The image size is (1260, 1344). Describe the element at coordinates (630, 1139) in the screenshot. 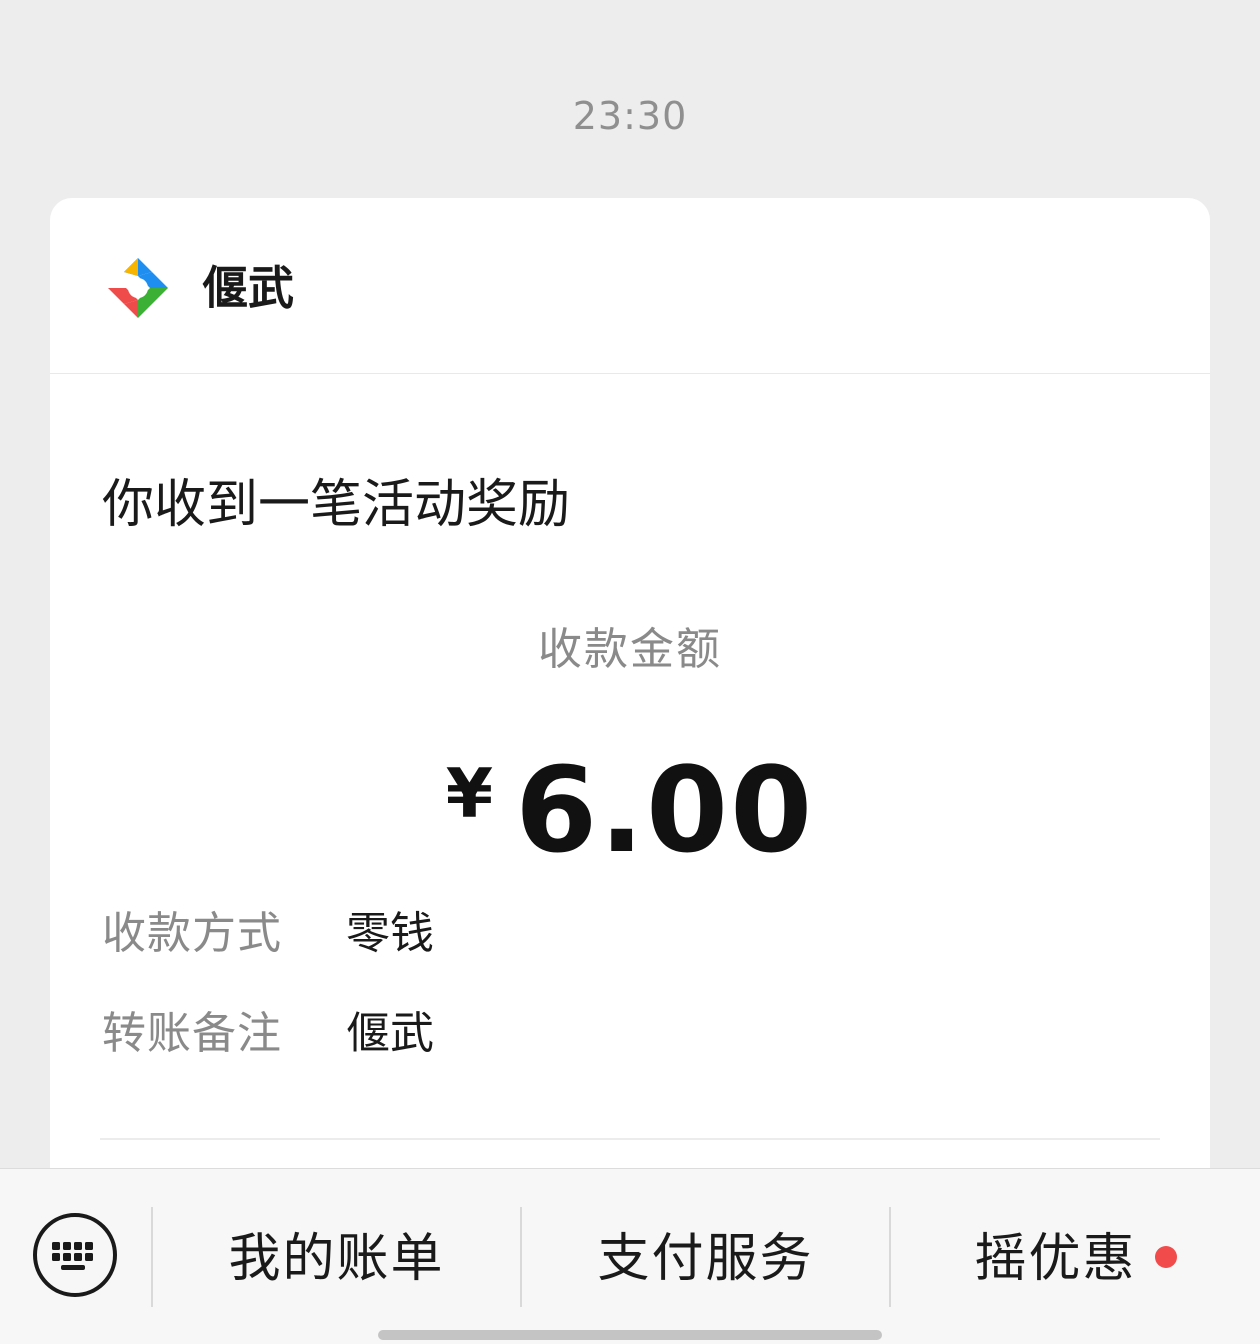

I see `card-divider` at that location.